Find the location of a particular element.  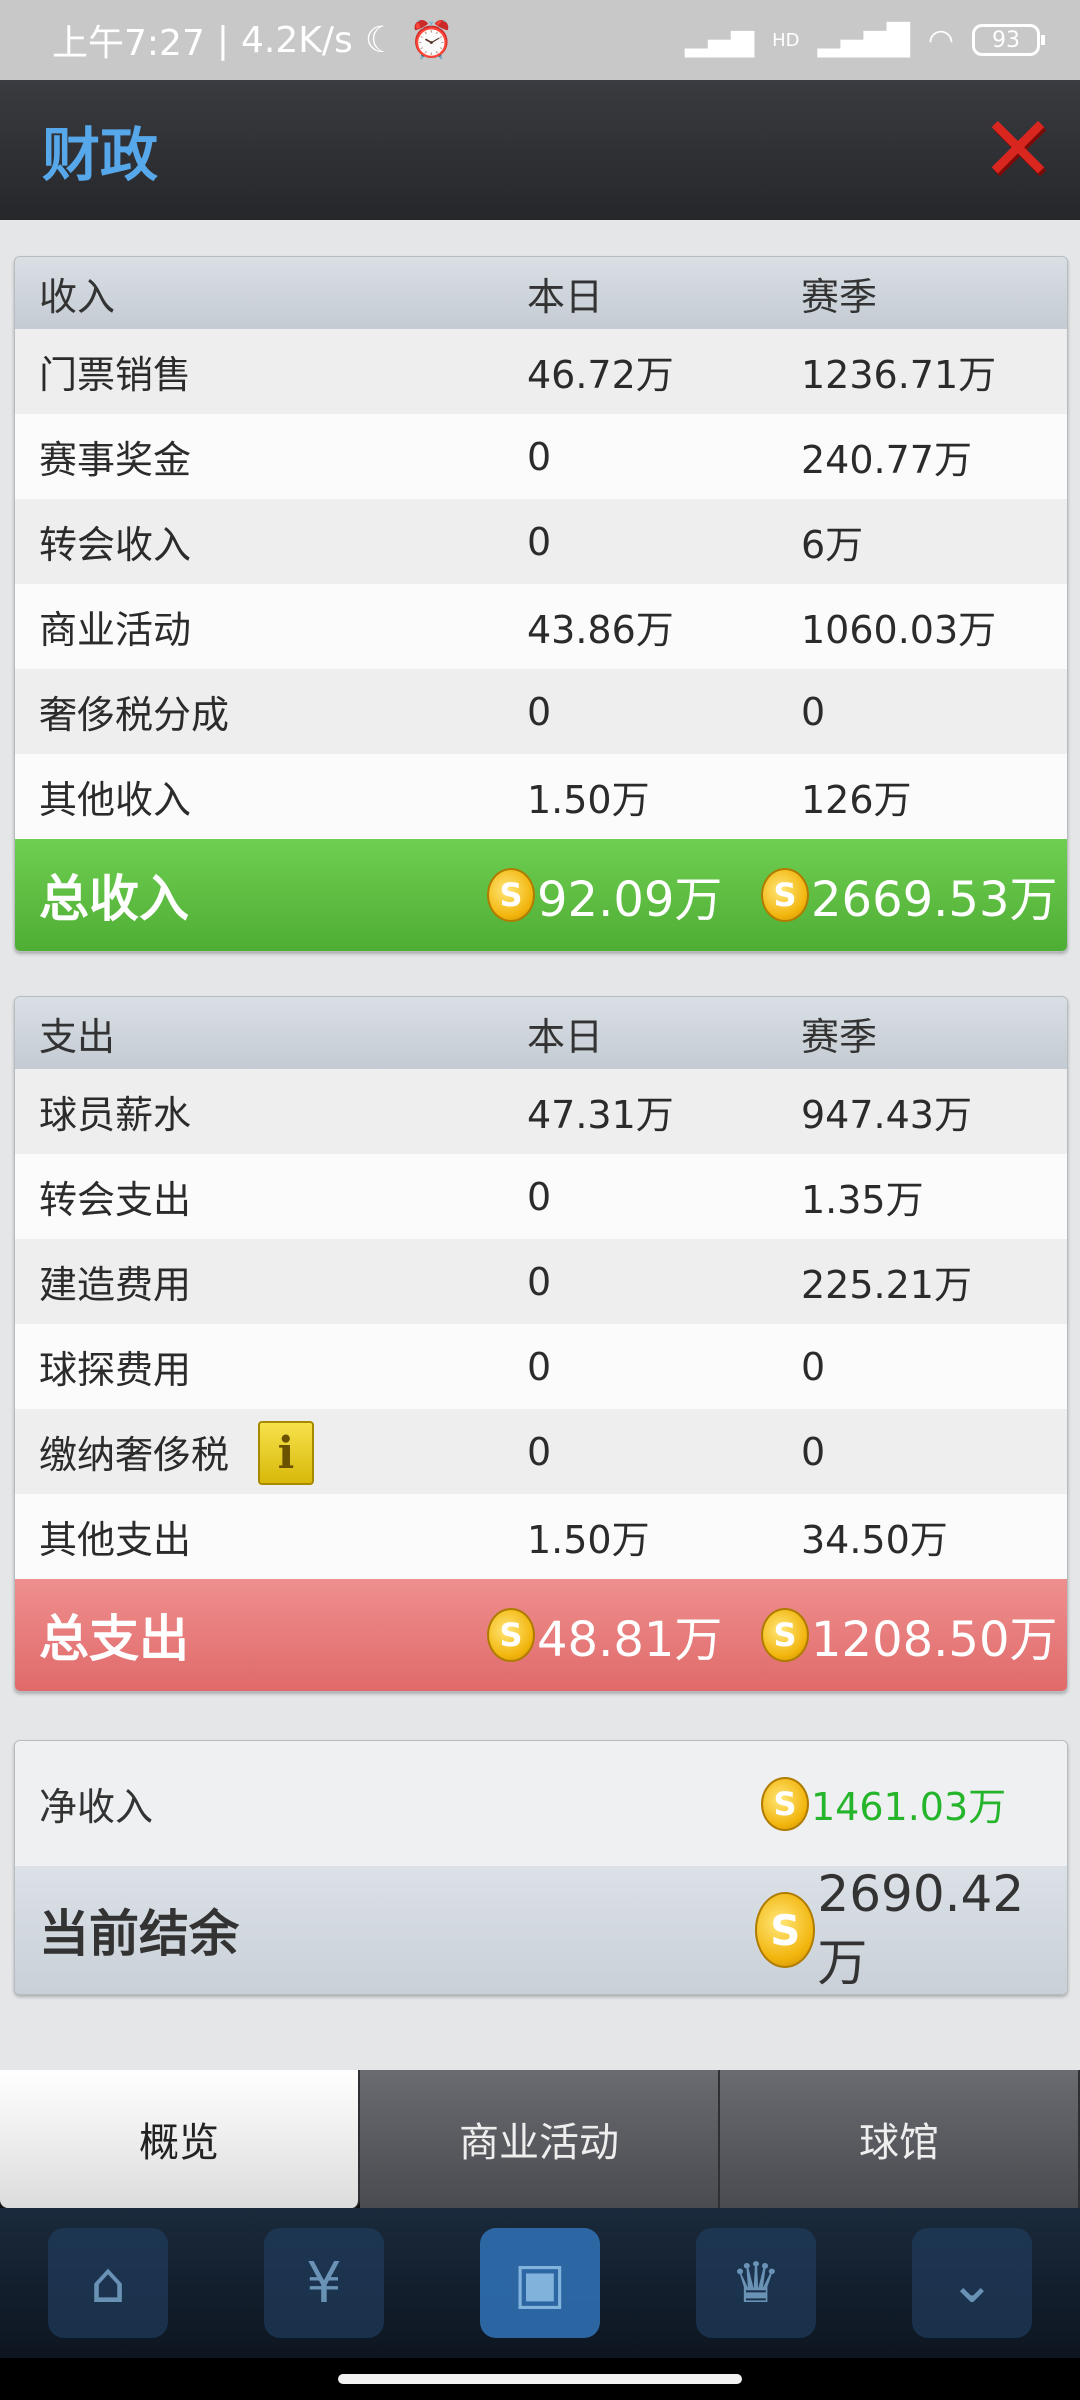

status-bar: 上午7:27 | 4.2K/s ☾ ⏰ ▂▄▆ HD ▂▄▆█ ◠ 93 is located at coordinates (540, 40).